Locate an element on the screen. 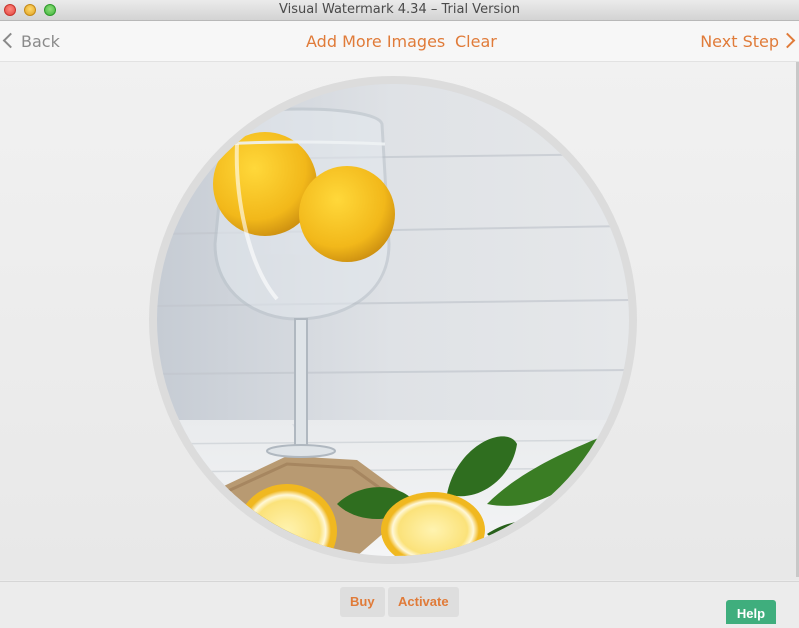  next-step-button: Next Step is located at coordinates (748, 41).